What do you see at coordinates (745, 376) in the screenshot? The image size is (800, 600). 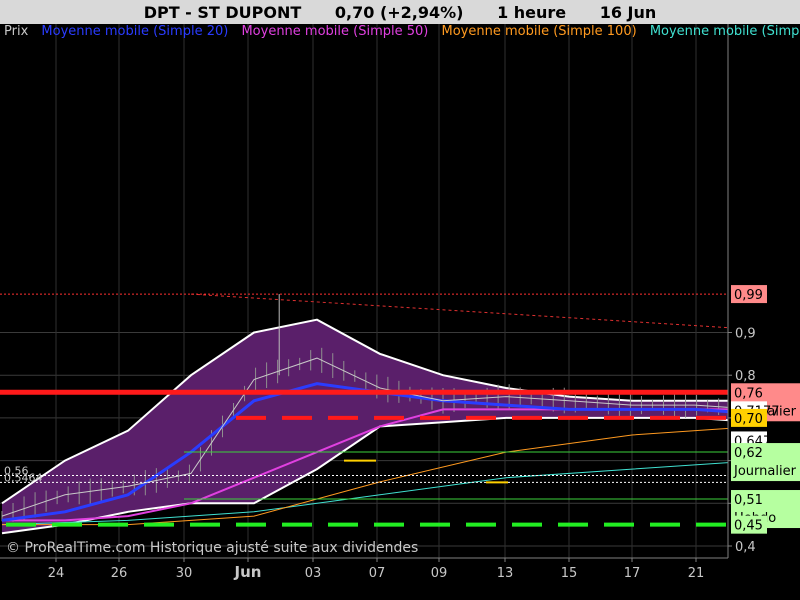 I see `y-tick-label: 0,8` at bounding box center [745, 376].